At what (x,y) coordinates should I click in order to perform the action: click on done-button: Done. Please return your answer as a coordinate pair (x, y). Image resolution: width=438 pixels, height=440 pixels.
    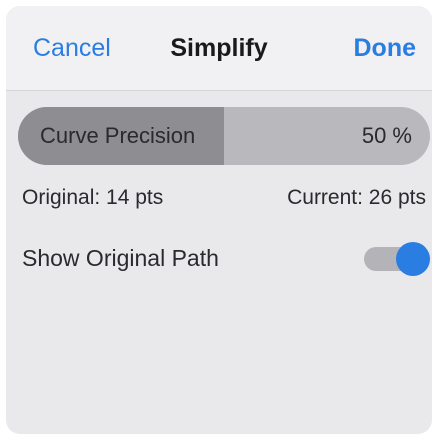
    Looking at the image, I should click on (385, 48).